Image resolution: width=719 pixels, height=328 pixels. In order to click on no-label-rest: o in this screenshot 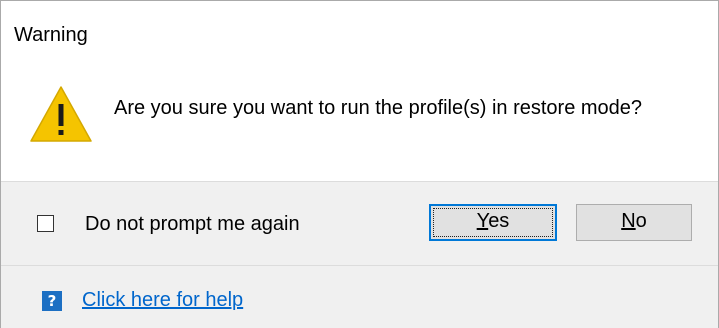, I will do `click(641, 221)`.